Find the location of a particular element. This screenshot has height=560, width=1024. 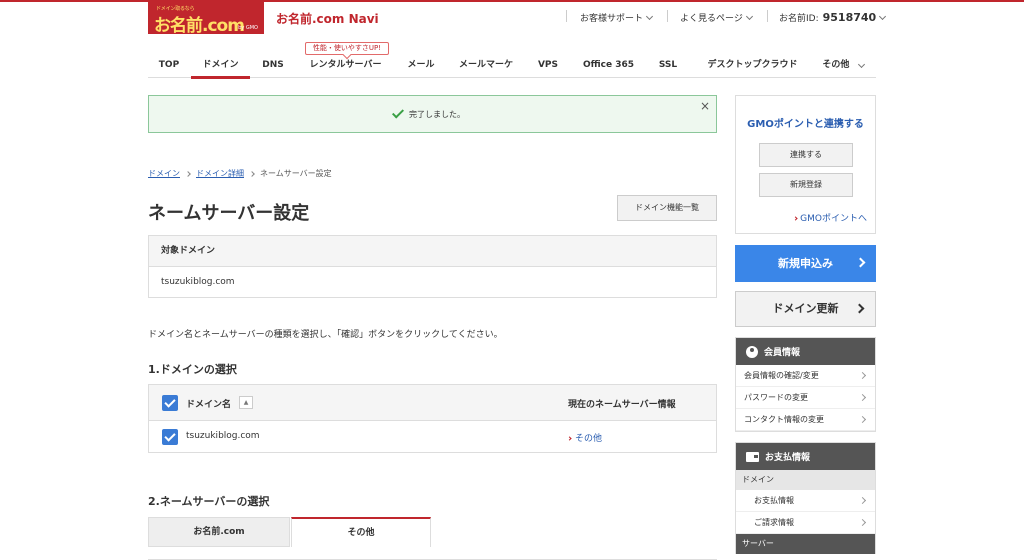

tab-mail-marketing: メールマーケ is located at coordinates (486, 65).